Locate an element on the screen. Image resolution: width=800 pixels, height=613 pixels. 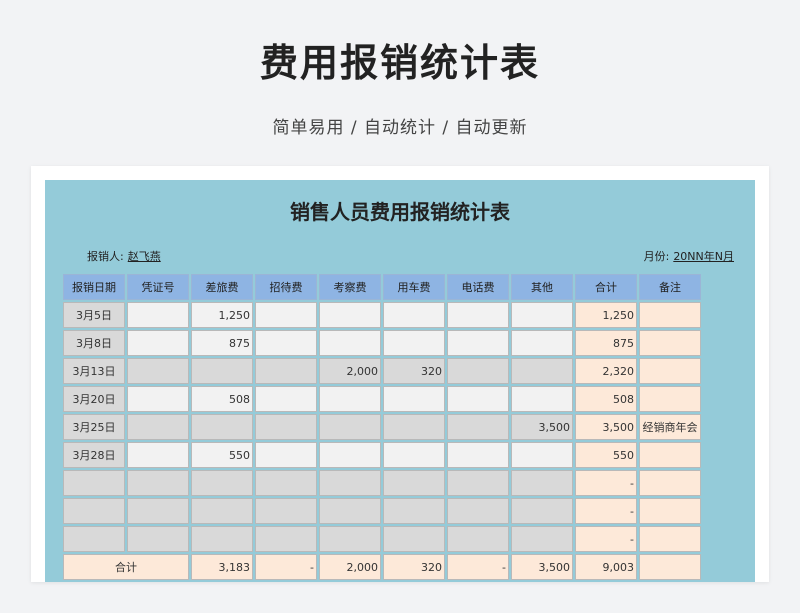
col-header: 凭证号 is located at coordinates (158, 287).